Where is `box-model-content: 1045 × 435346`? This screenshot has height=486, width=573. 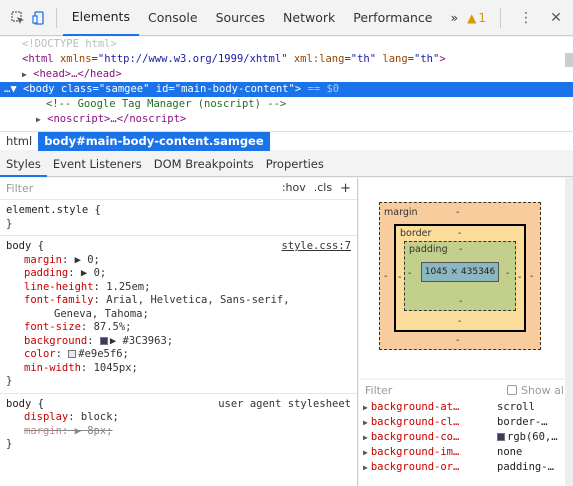 box-model-content: 1045 × 435346 is located at coordinates (460, 272).